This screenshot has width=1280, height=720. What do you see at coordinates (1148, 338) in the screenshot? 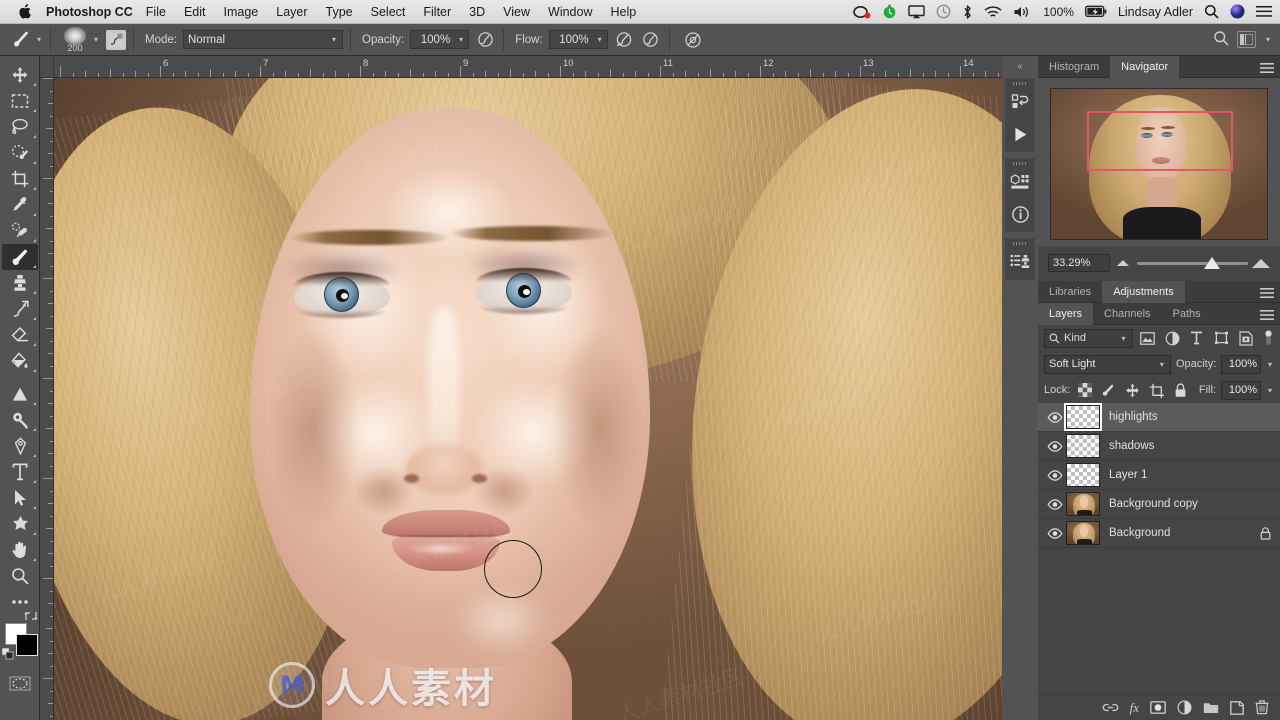
I see `filter-pixel-layers-icon` at bounding box center [1148, 338].